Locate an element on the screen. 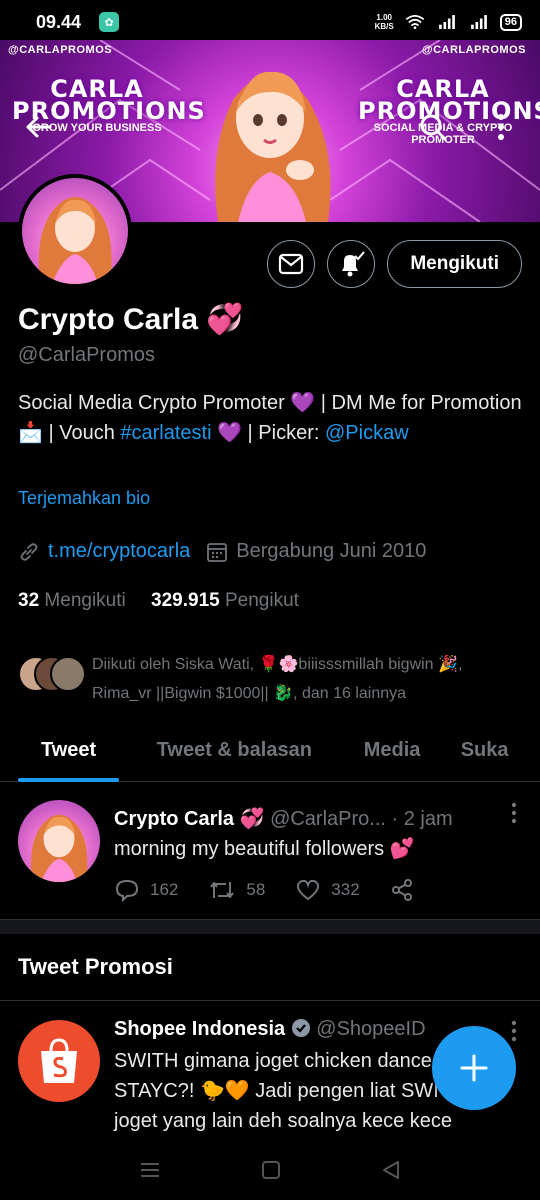  banner-character-illustration is located at coordinates (273, 146).